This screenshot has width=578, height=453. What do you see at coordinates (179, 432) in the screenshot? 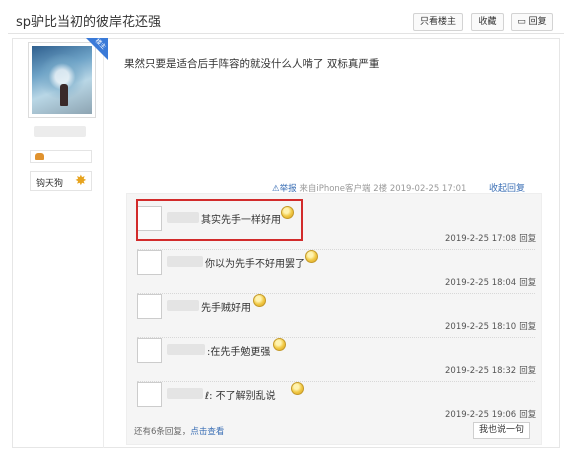
I see `more-replies-note: 还有6条回复，点击查看` at bounding box center [179, 432].